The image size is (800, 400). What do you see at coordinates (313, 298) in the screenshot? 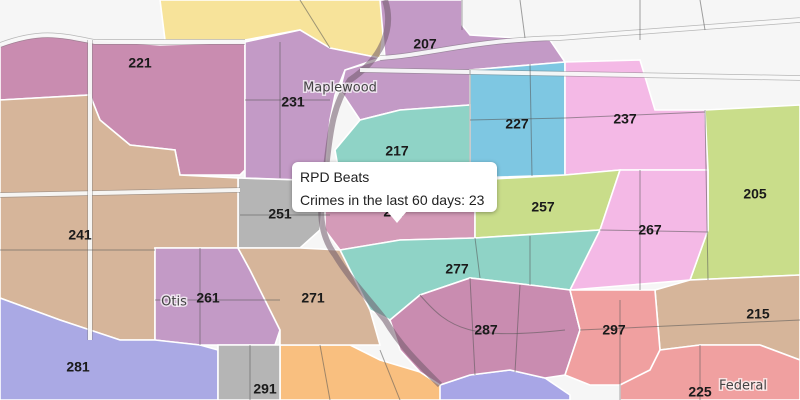
I see `beat-label-271: 271` at bounding box center [313, 298].